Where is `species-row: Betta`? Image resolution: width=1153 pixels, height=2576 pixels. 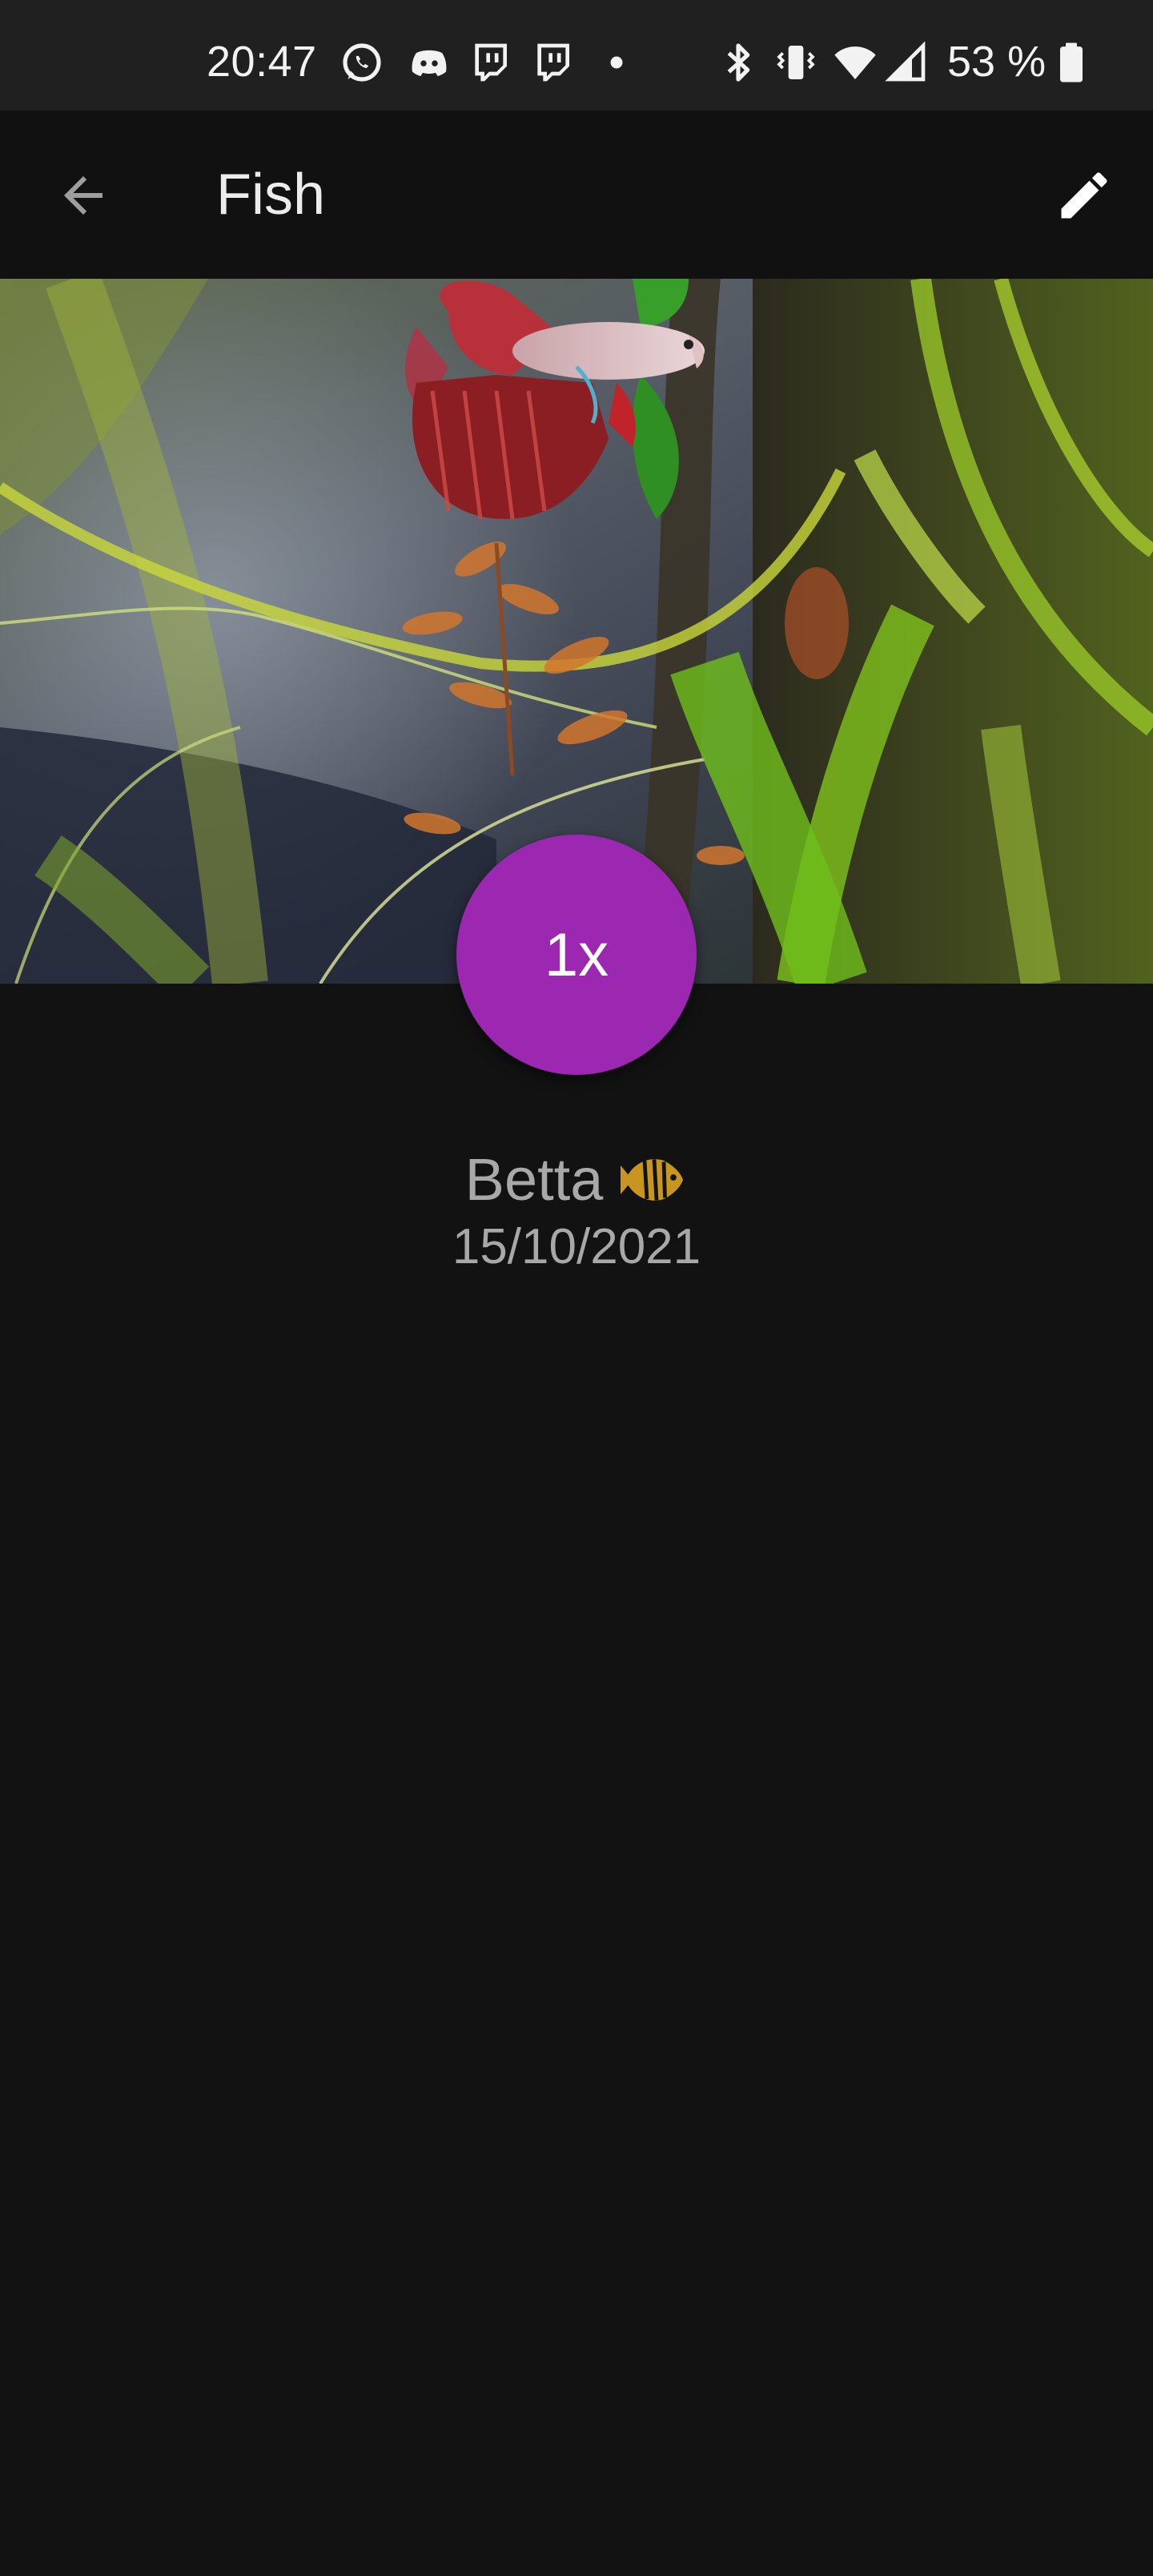 species-row: Betta is located at coordinates (576, 1179).